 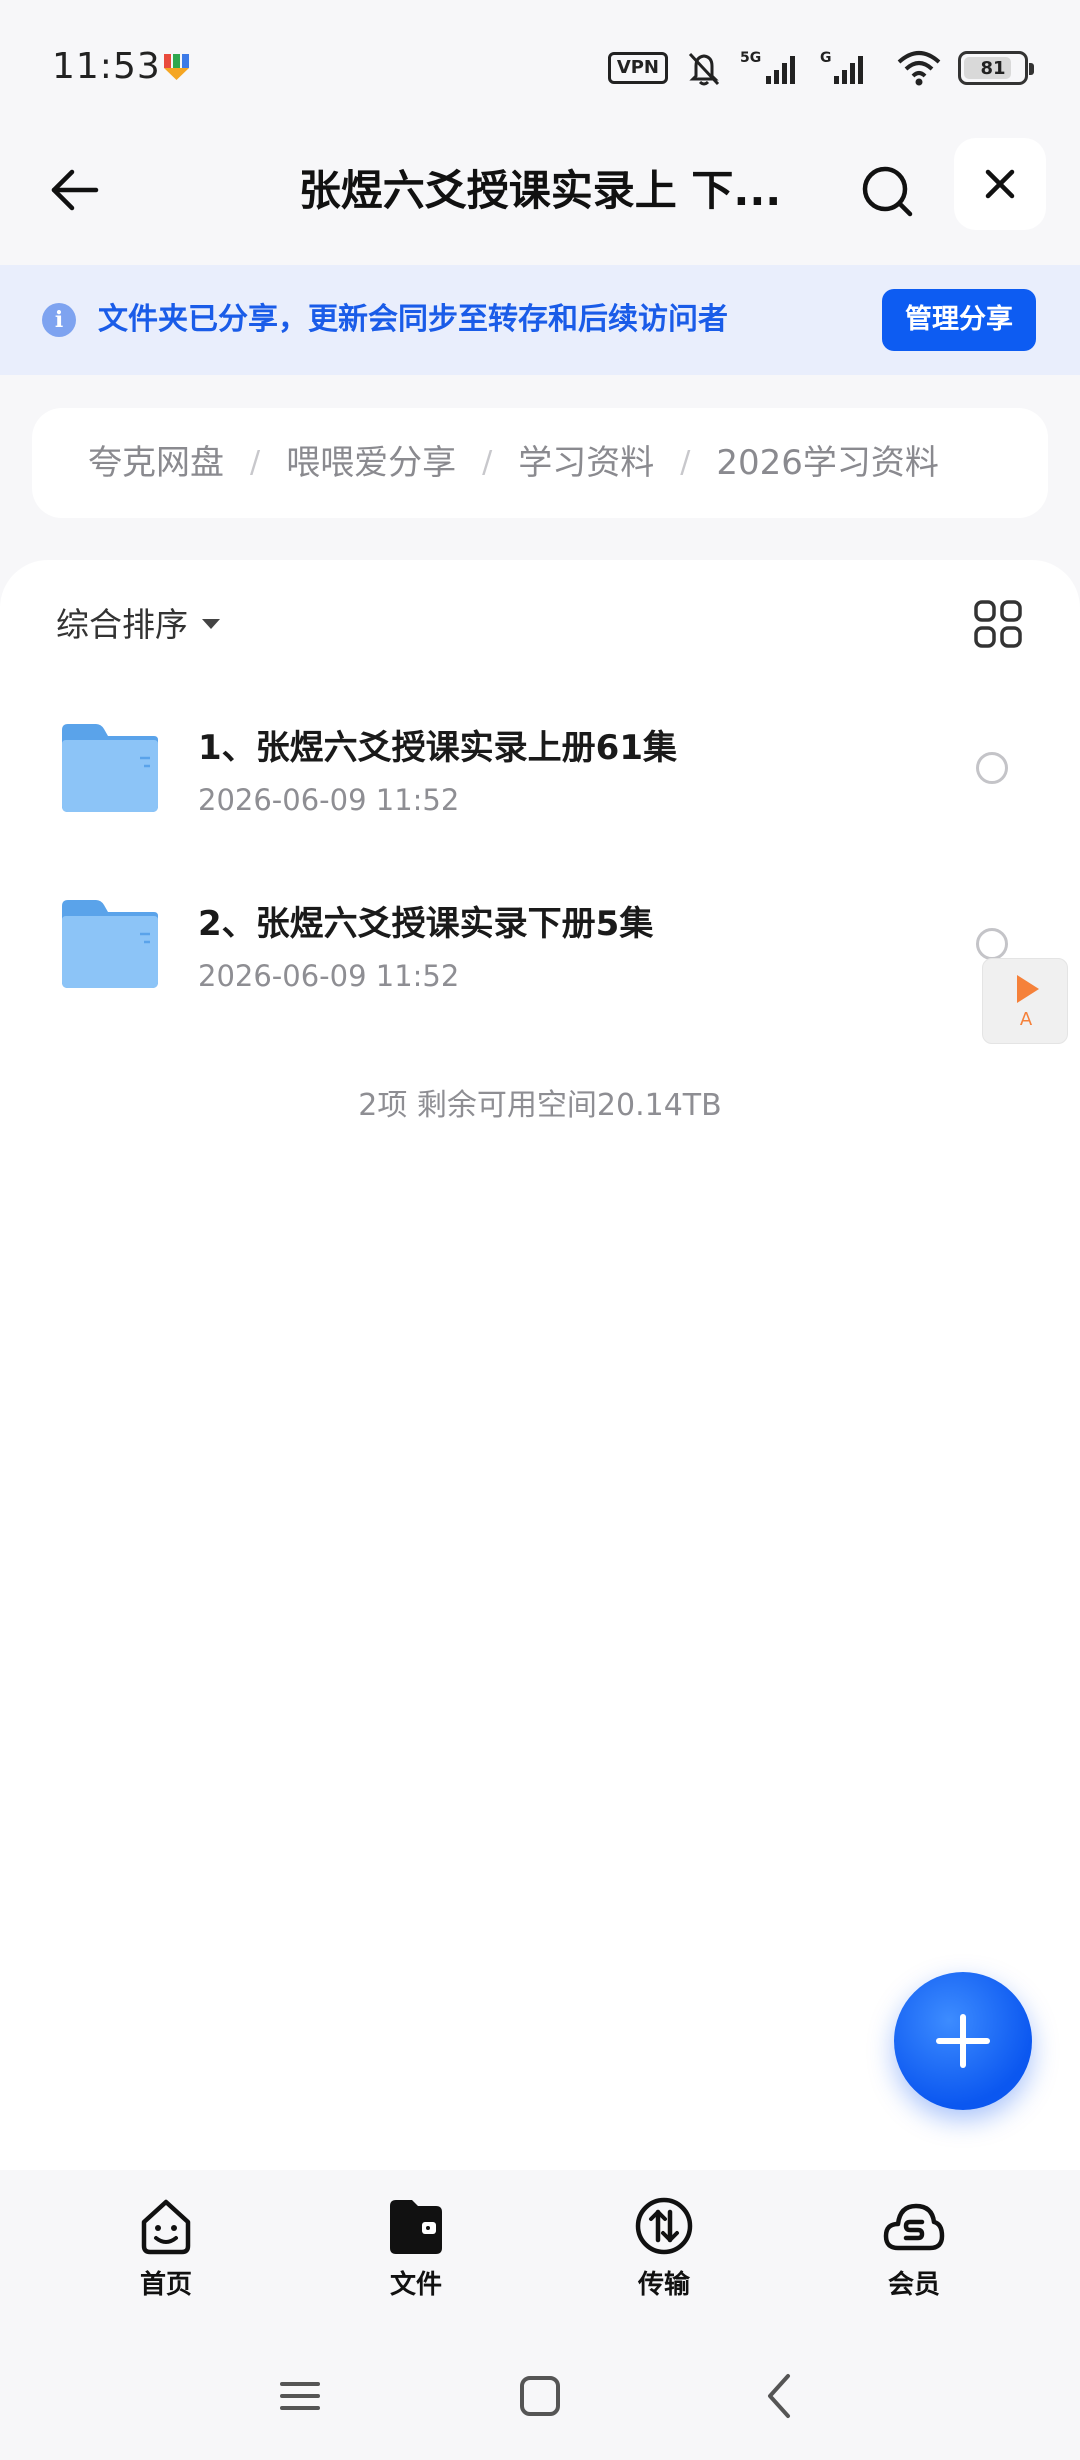 I want to click on manage-share-button: 管理分享, so click(x=959, y=320).